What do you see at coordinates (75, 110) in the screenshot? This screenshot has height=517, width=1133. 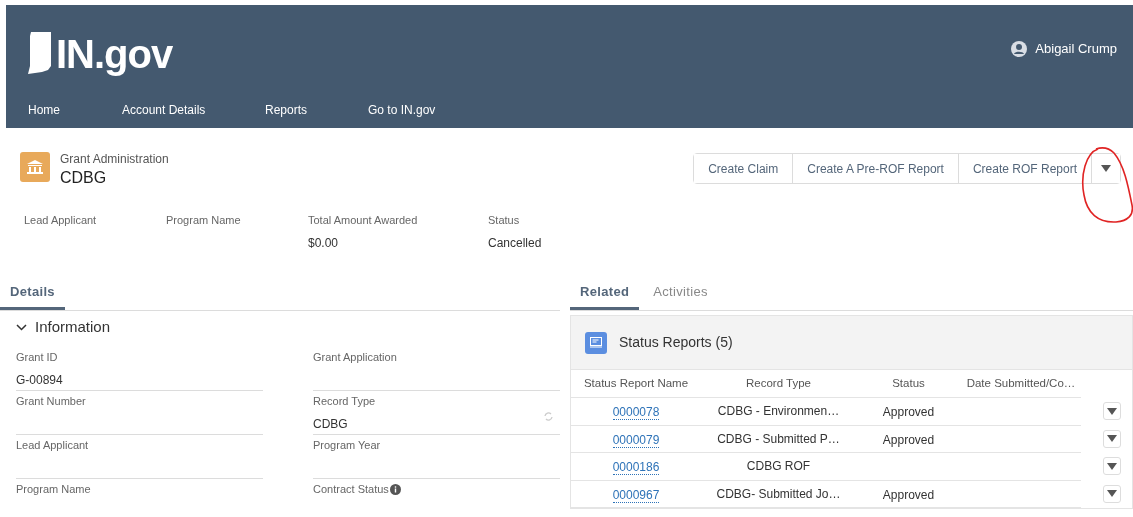 I see `nav-link: Home` at bounding box center [75, 110].